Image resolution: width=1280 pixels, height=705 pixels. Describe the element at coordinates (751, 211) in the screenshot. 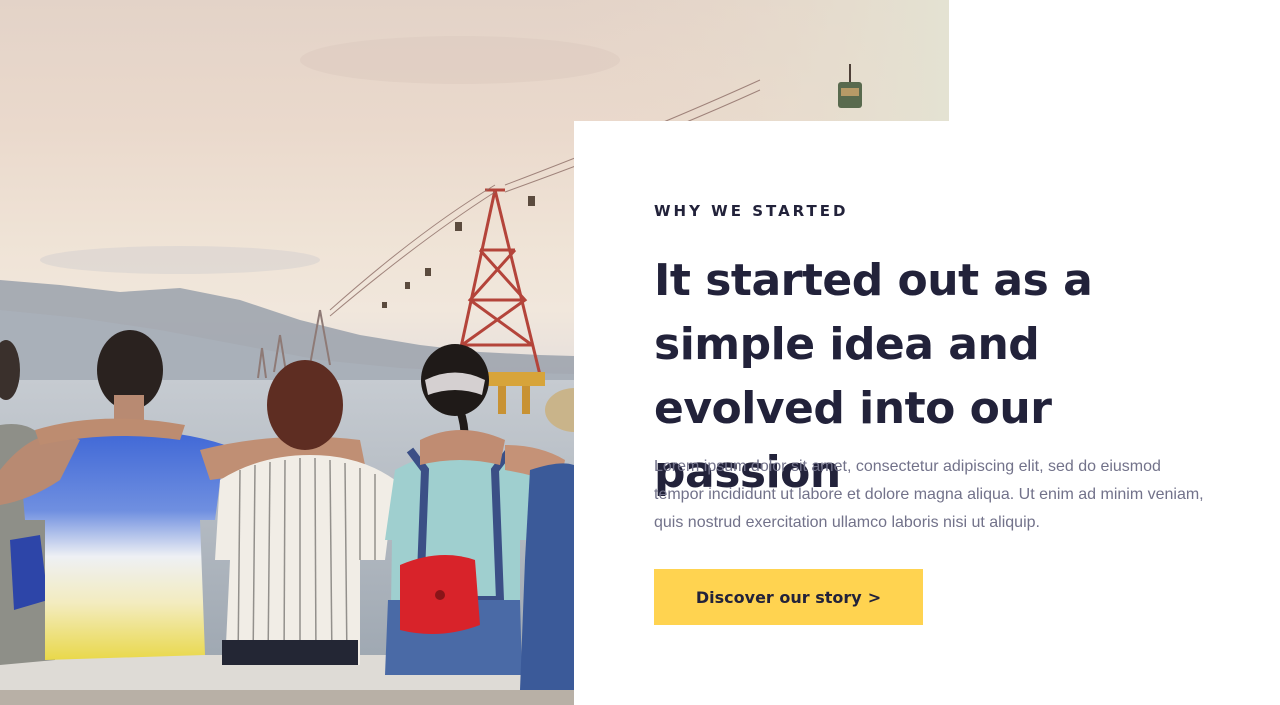

I see `eyebrow-label: WHY WE STARTED` at that location.